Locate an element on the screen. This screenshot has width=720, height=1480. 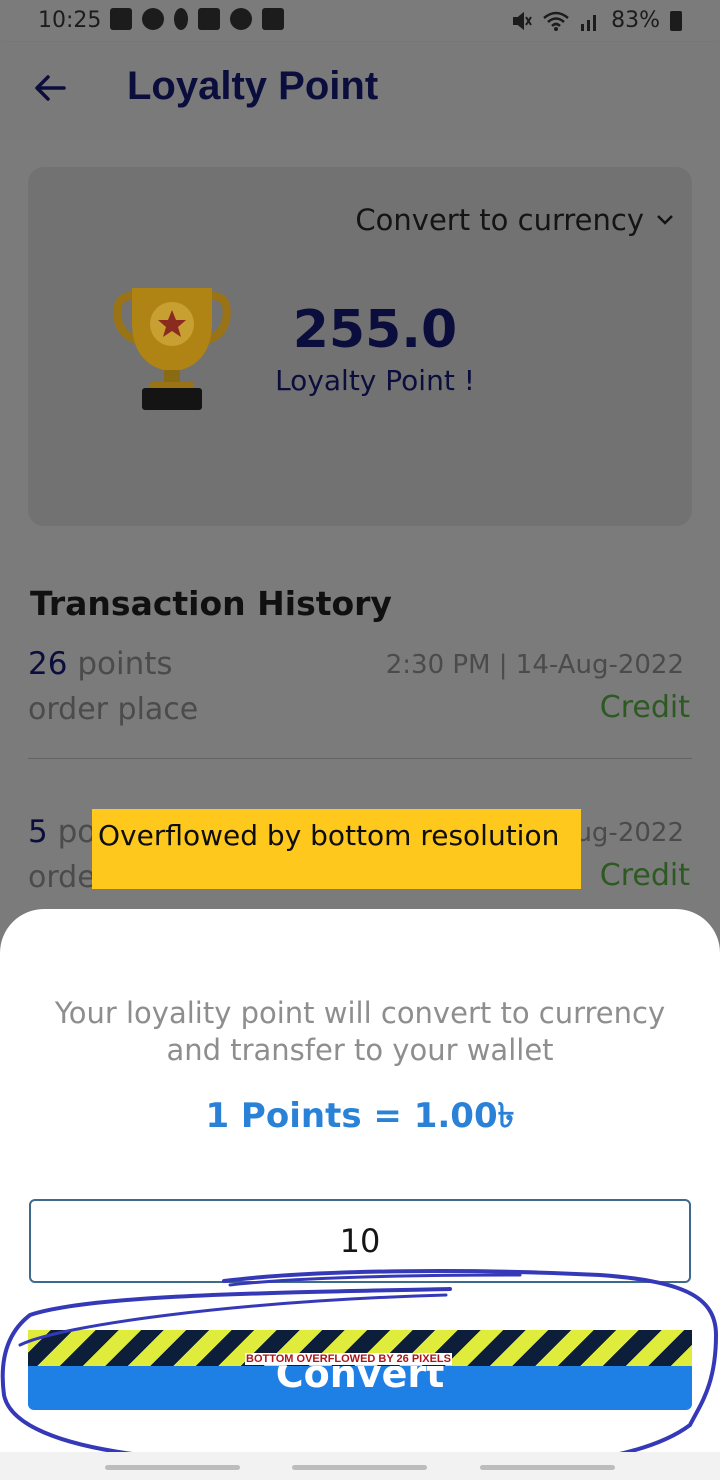
status-time: 10:25 is located at coordinates (70, 20).